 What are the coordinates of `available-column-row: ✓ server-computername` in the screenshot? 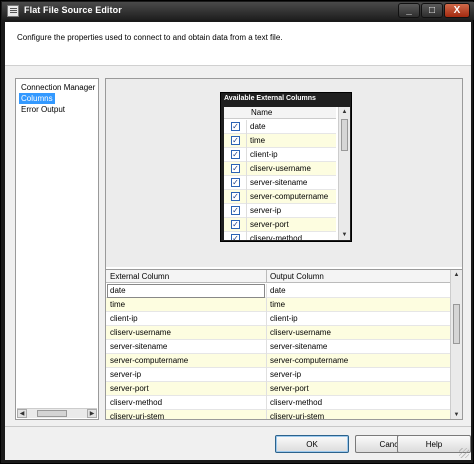 It's located at (280, 197).